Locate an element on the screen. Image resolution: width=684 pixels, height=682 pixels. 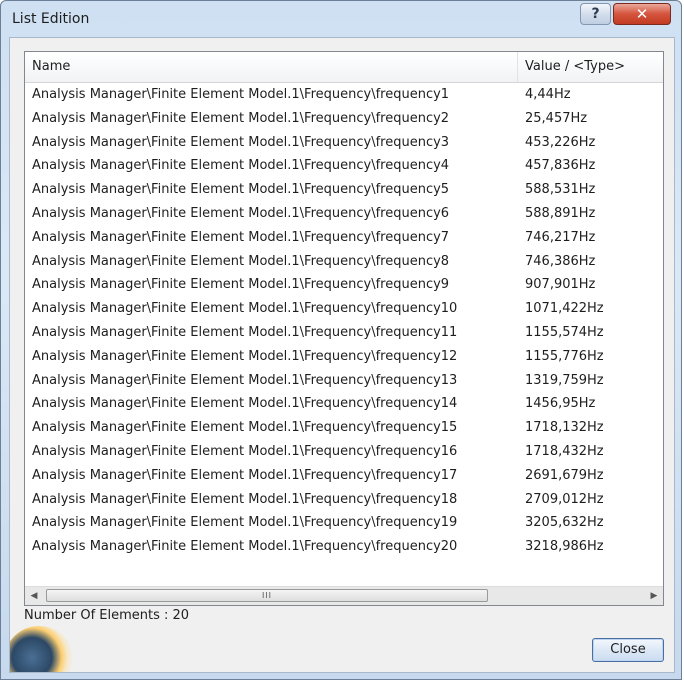
horizontal-scrollbar: ◀ III ▶ is located at coordinates (344, 595).